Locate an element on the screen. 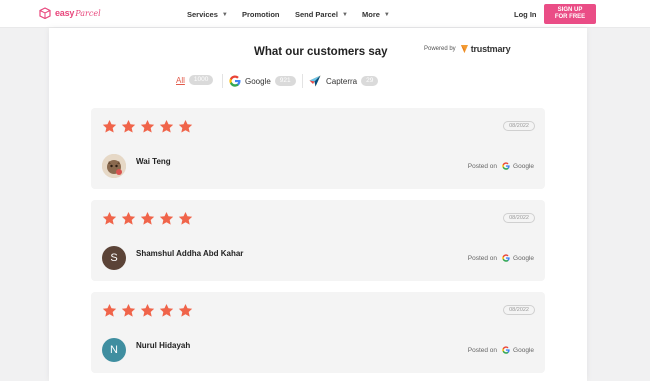 The image size is (650, 381). easyparcel-logo: easy Parcel is located at coordinates (70, 13).